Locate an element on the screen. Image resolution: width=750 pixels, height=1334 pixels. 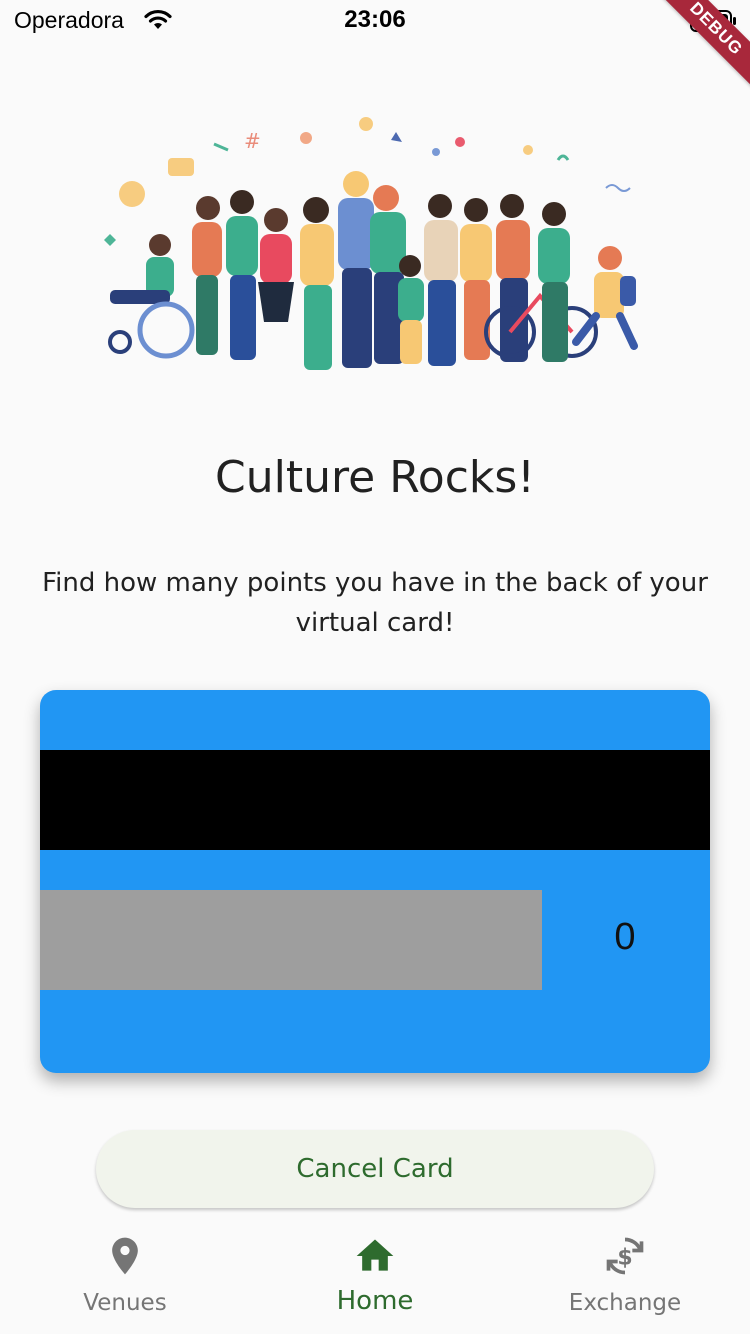
points-value: 0 is located at coordinates (625, 937).